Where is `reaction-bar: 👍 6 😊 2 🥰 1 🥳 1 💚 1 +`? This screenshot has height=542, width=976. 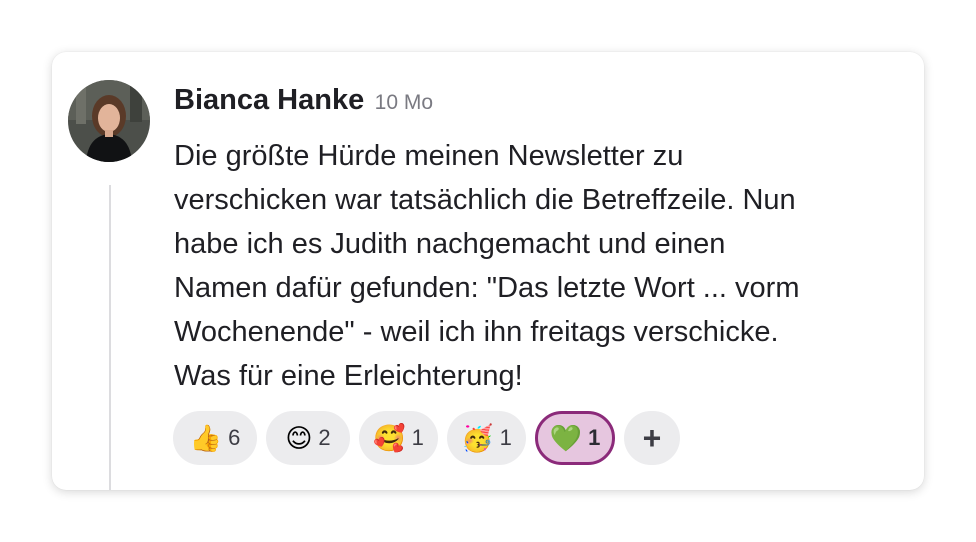
reaction-bar: 👍 6 😊 2 🥰 1 🥳 1 💚 1 + is located at coordinates (426, 438).